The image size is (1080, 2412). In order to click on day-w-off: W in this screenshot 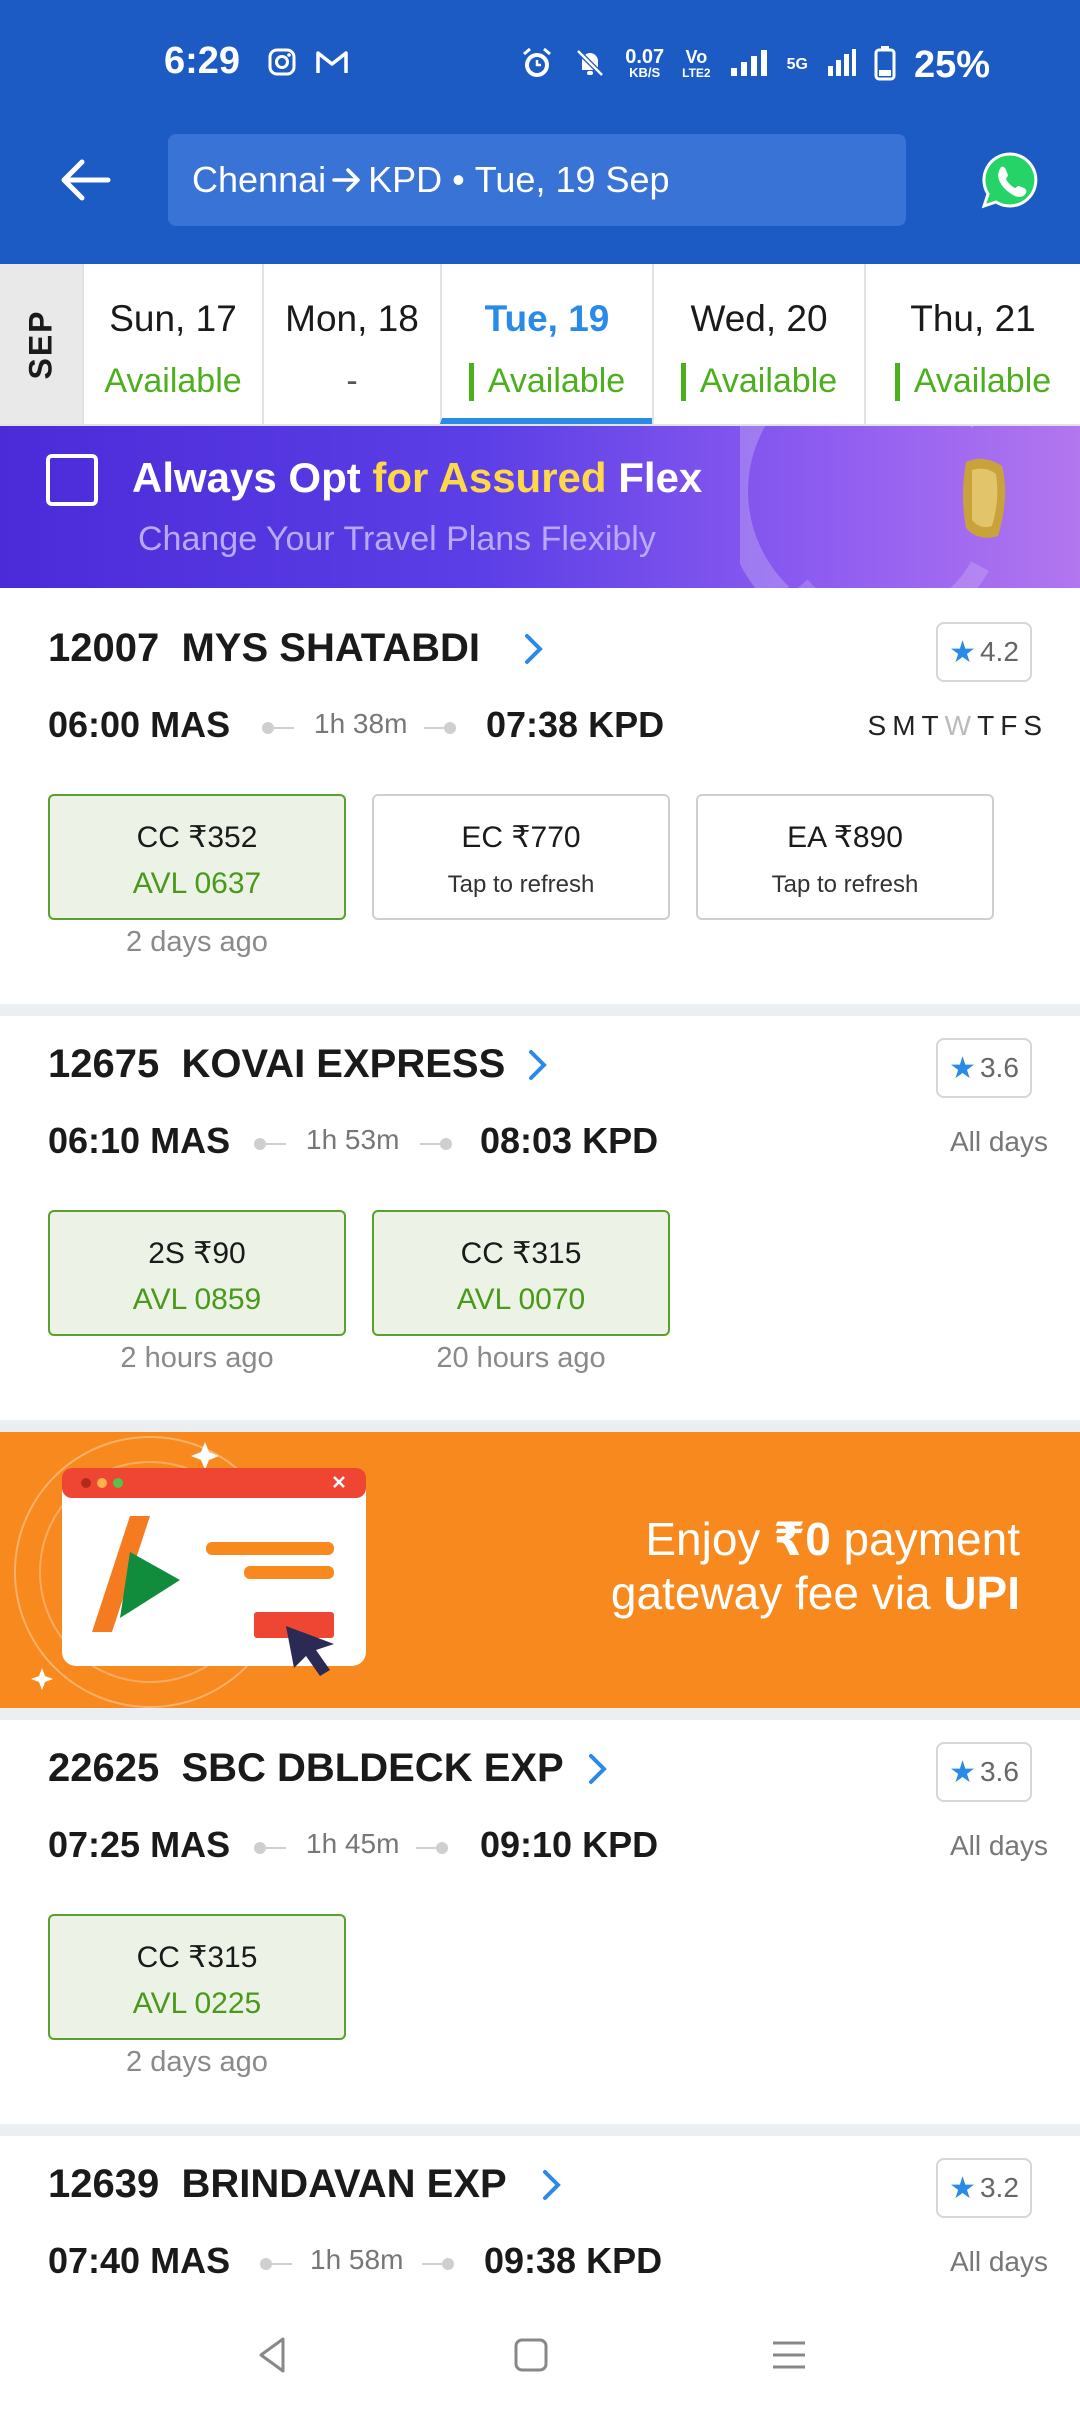, I will do `click(961, 725)`.